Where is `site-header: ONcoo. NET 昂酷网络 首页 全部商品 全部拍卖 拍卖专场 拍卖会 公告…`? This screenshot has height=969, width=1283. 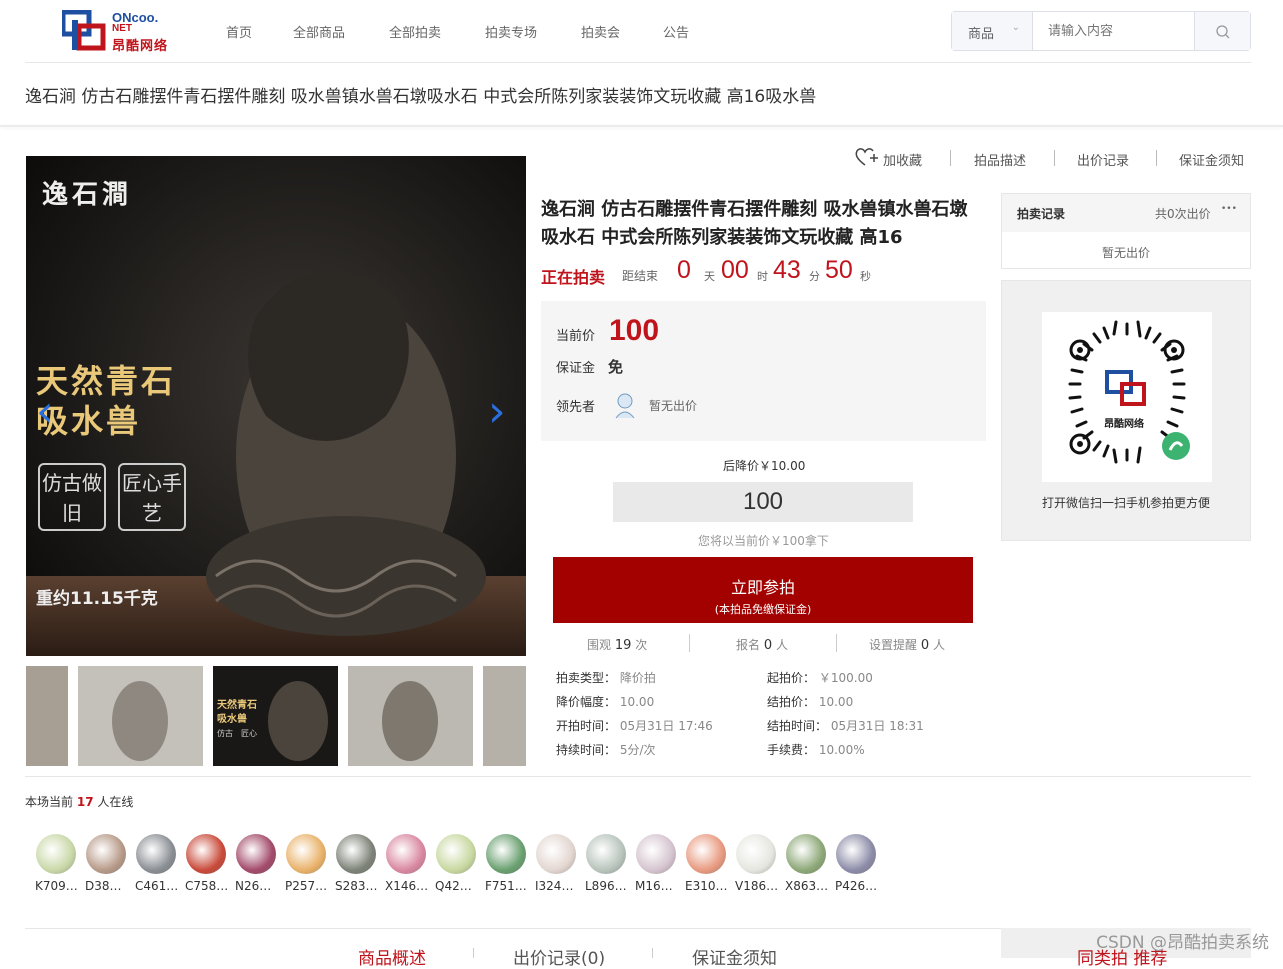 site-header: ONcoo. NET 昂酷网络 首页 全部商品 全部拍卖 拍卖专场 拍卖会 公告… is located at coordinates (641, 31).